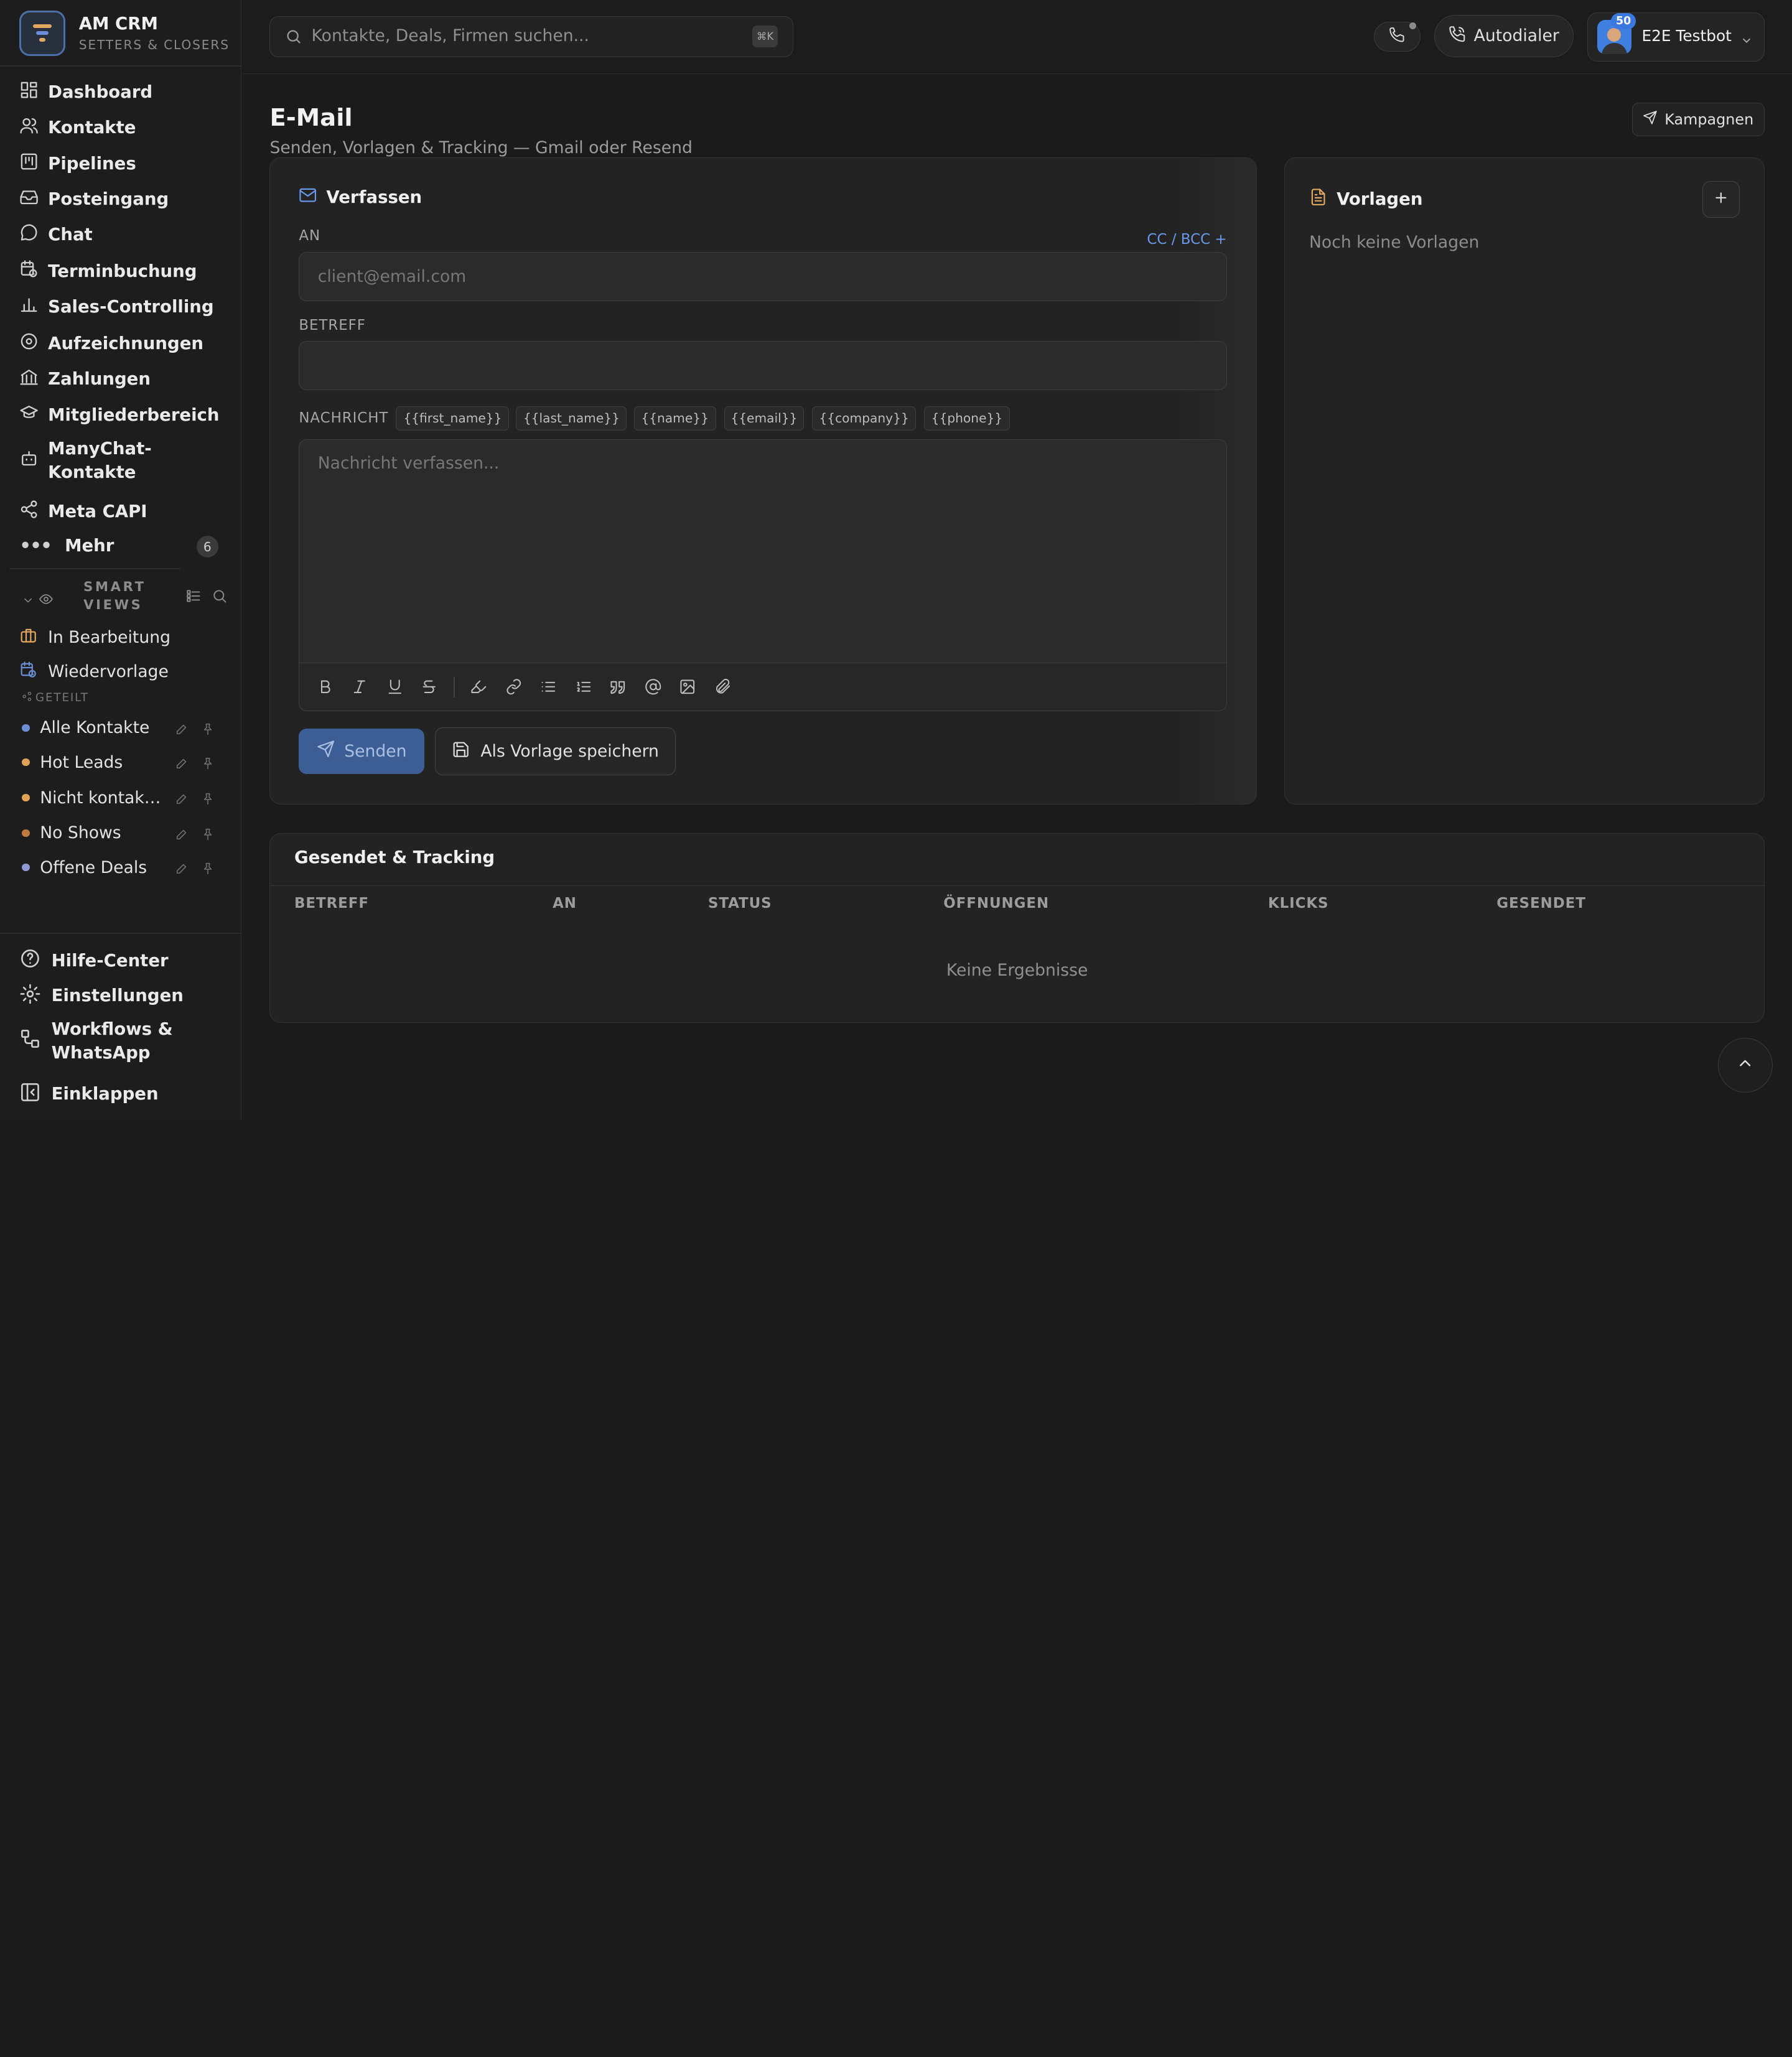 Image resolution: width=1792 pixels, height=2057 pixels. What do you see at coordinates (93, 461) in the screenshot?
I see `nav-manychat: ManyChat-Kontakte` at bounding box center [93, 461].